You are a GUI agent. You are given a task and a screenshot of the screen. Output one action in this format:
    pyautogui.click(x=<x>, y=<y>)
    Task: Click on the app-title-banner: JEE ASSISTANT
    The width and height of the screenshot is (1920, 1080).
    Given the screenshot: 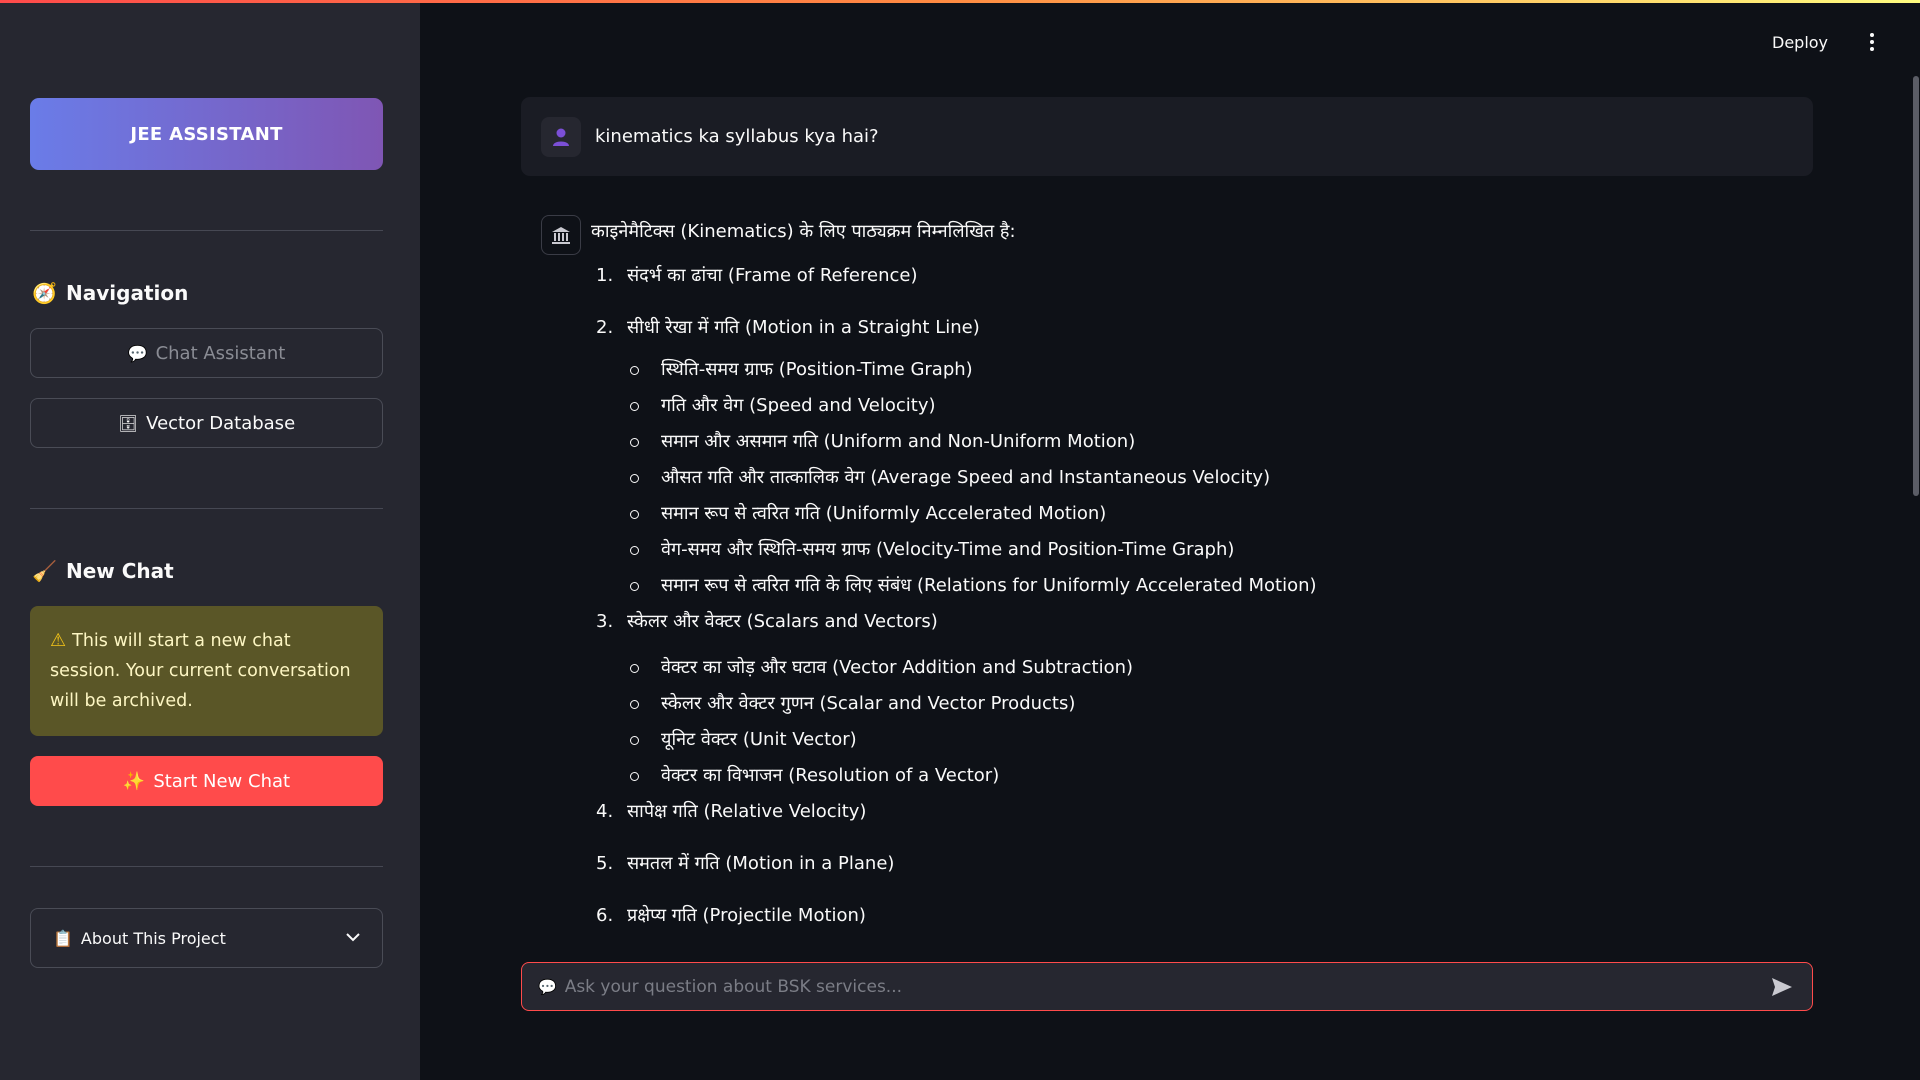 What is the action you would take?
    pyautogui.click(x=206, y=134)
    